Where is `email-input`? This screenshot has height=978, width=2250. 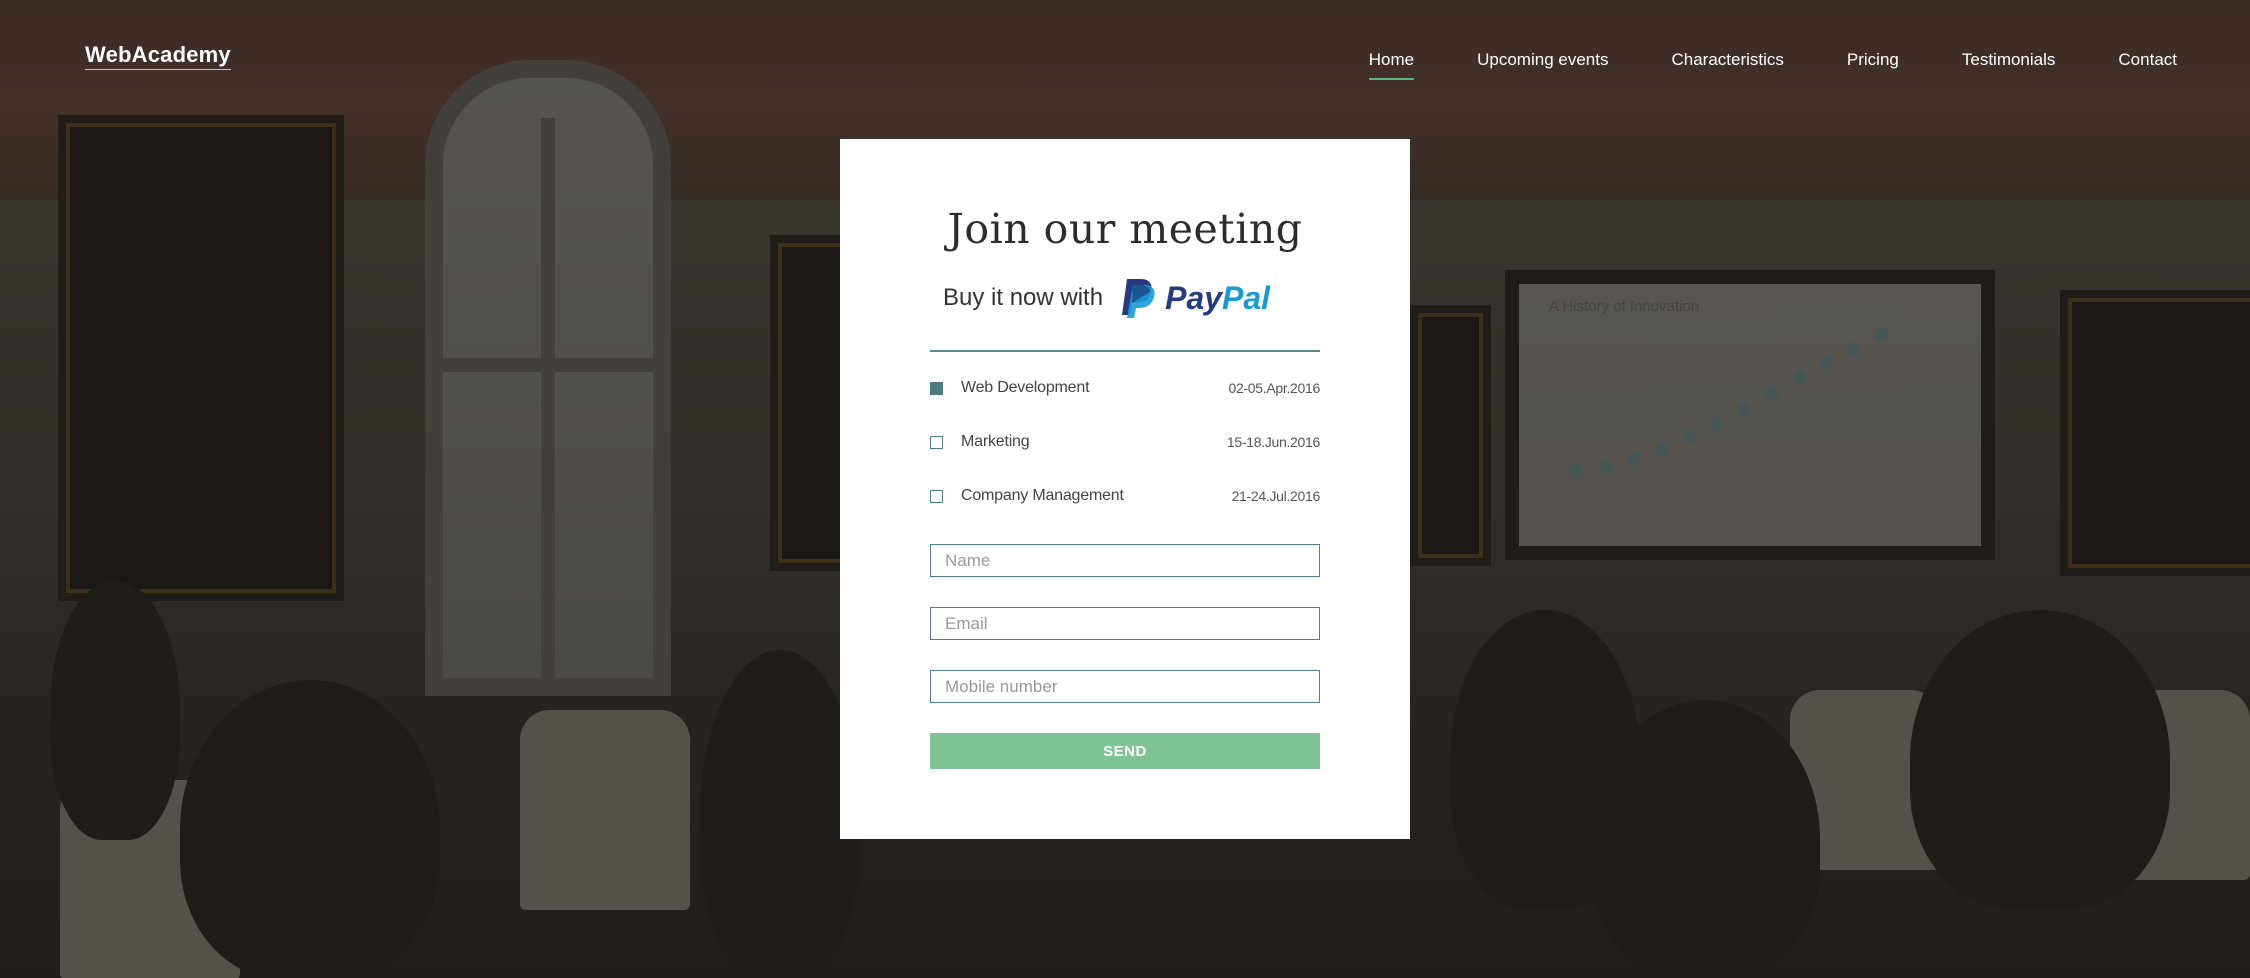
email-input is located at coordinates (1125, 623).